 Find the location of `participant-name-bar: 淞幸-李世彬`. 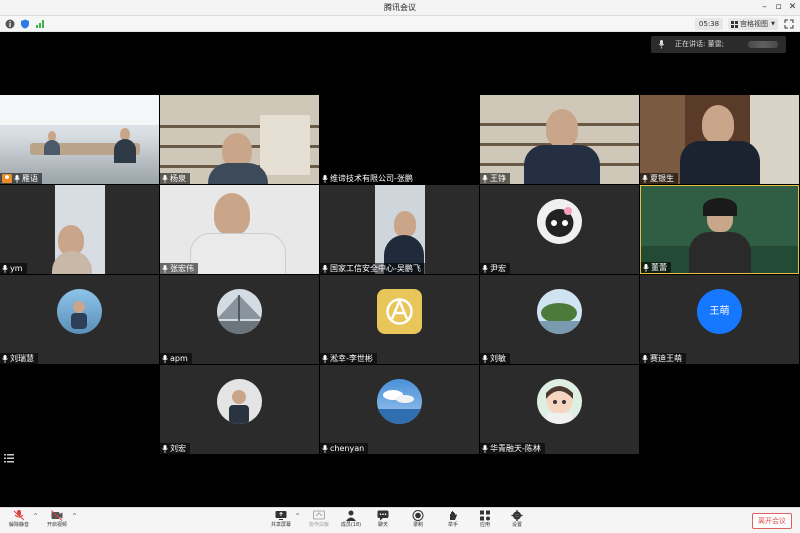

participant-name-bar: 淞幸-李世彬 is located at coordinates (348, 358).